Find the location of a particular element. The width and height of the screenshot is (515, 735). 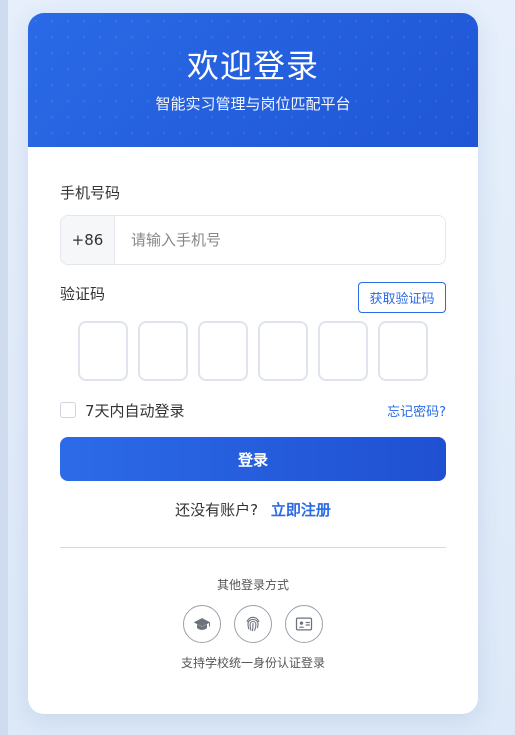

graduation-cap-icon is located at coordinates (202, 624).